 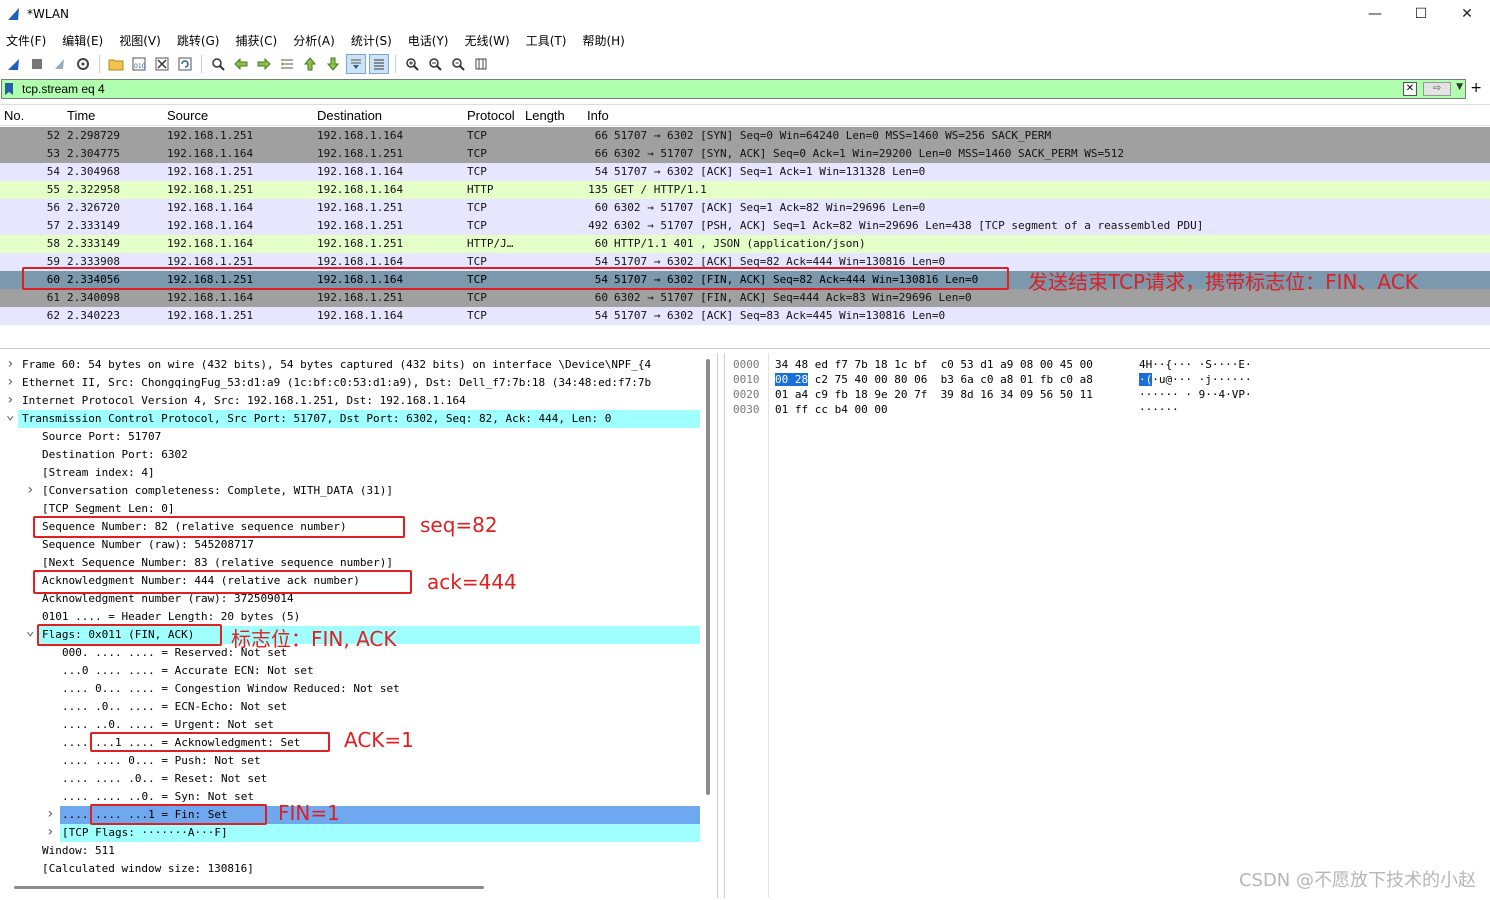 I want to click on close-file-icon, so click(x=162, y=64).